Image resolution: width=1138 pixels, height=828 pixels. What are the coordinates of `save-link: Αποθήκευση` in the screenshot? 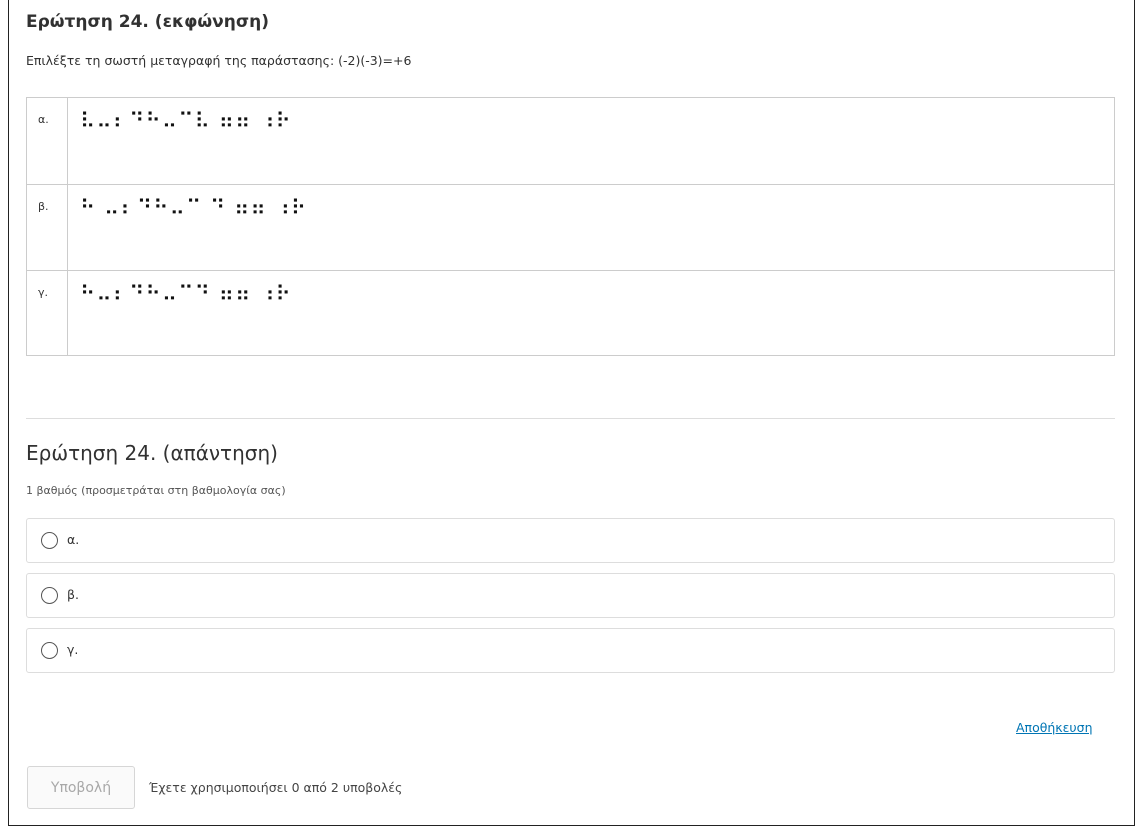 It's located at (1054, 727).